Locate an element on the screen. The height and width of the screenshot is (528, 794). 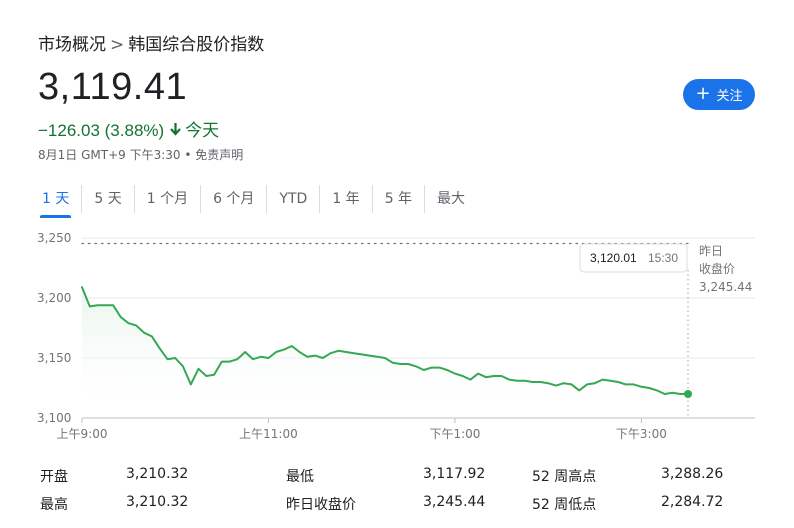
stat-value-low: 3,117.92 is located at coordinates (454, 474).